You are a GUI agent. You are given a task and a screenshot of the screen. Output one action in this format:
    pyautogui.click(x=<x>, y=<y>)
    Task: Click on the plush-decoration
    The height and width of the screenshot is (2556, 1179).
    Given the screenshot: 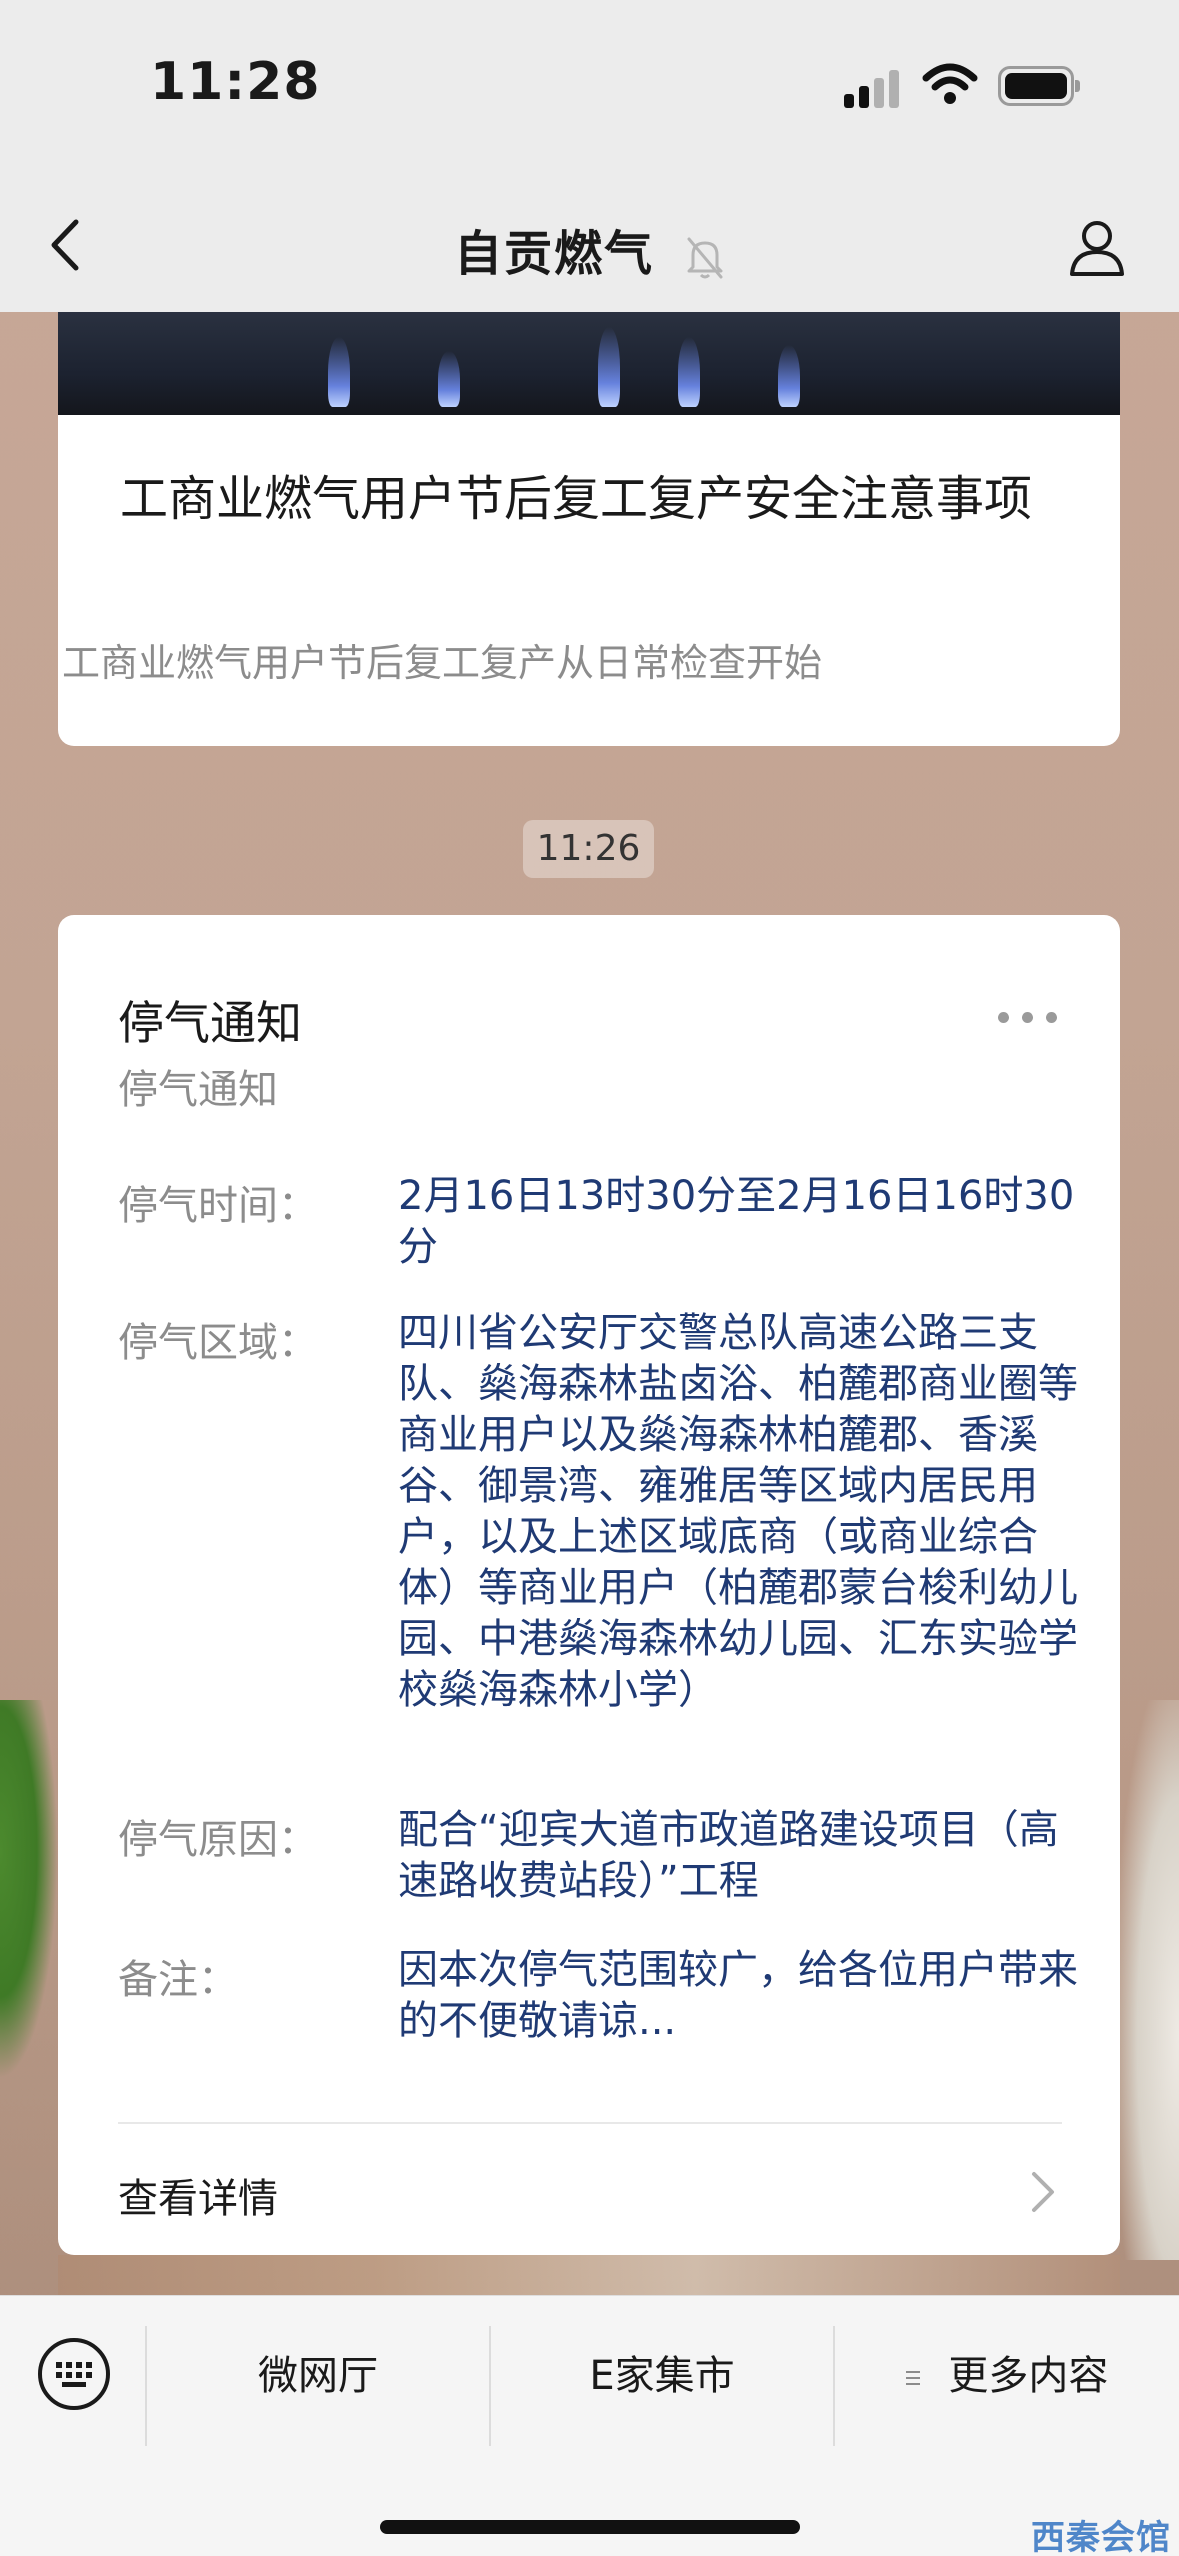 What is the action you would take?
    pyautogui.click(x=1149, y=1980)
    